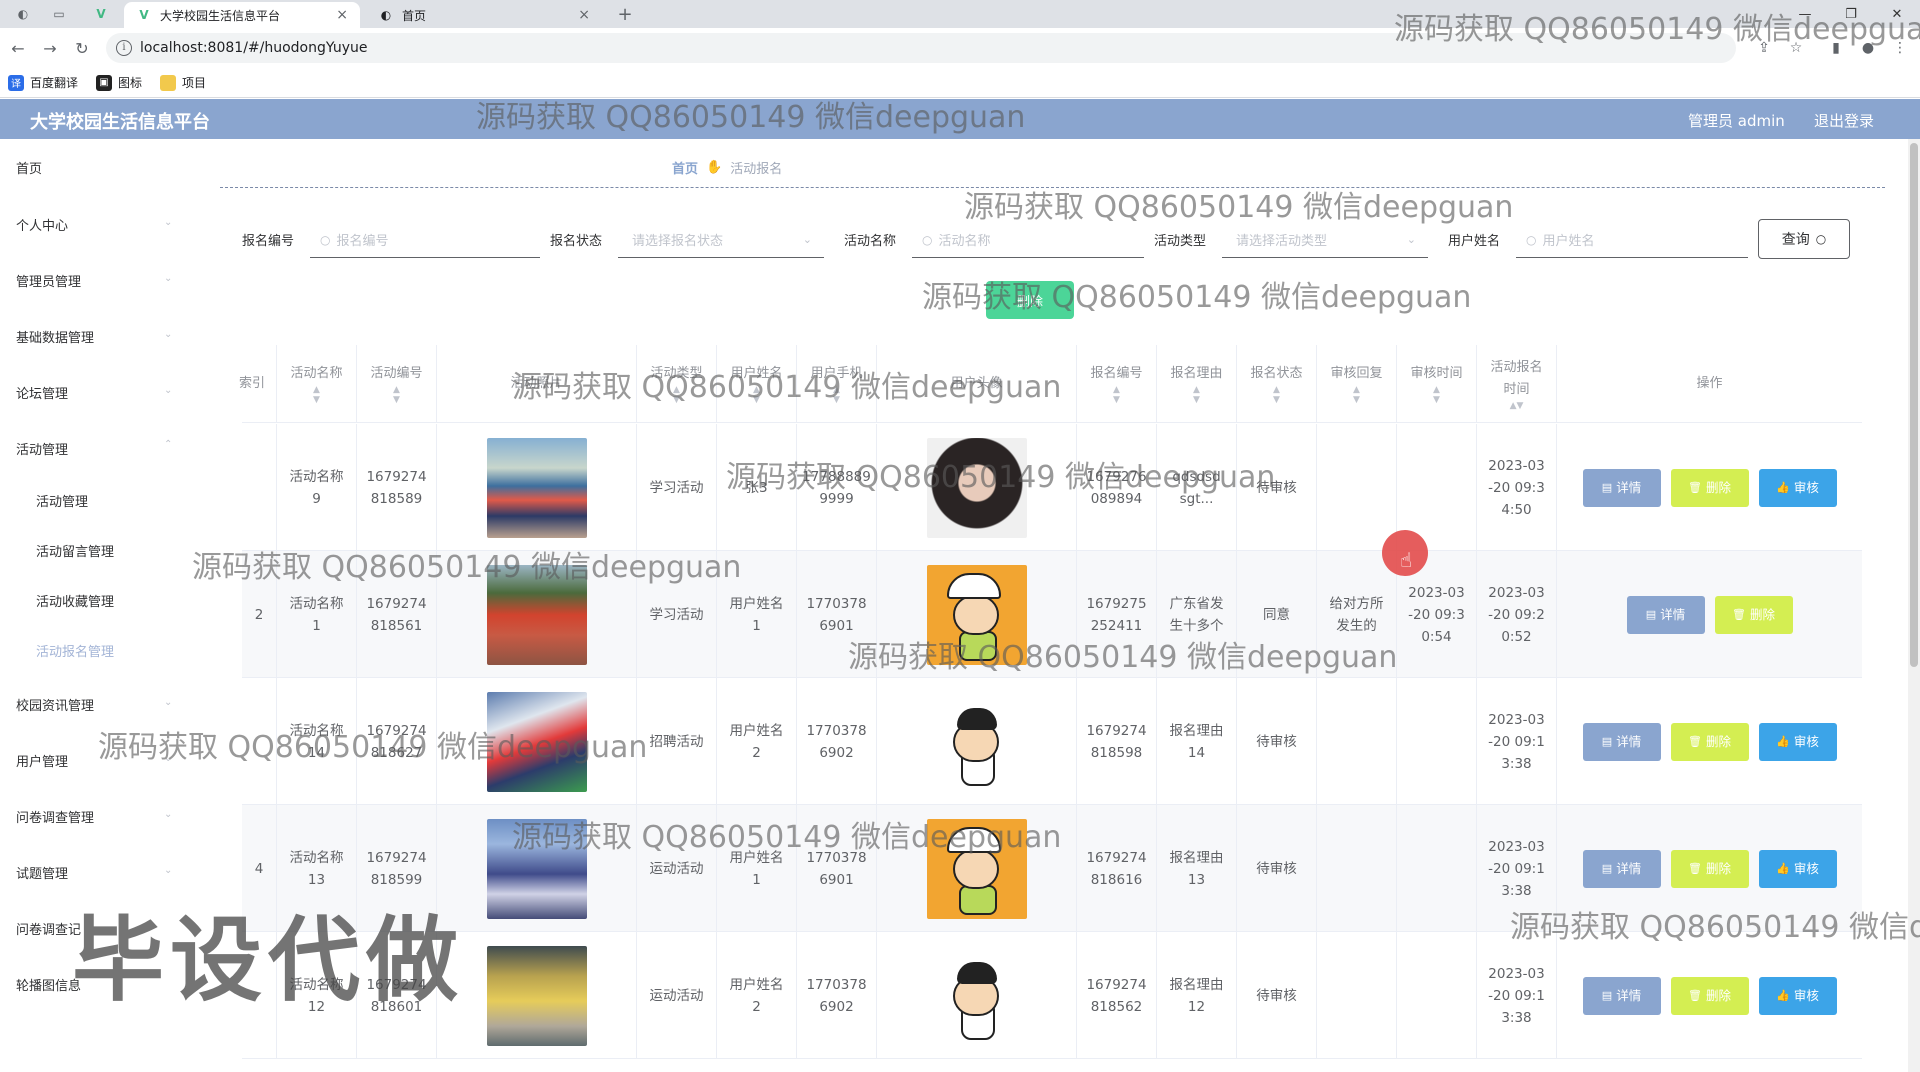  I want to click on back-button: ←, so click(18, 48).